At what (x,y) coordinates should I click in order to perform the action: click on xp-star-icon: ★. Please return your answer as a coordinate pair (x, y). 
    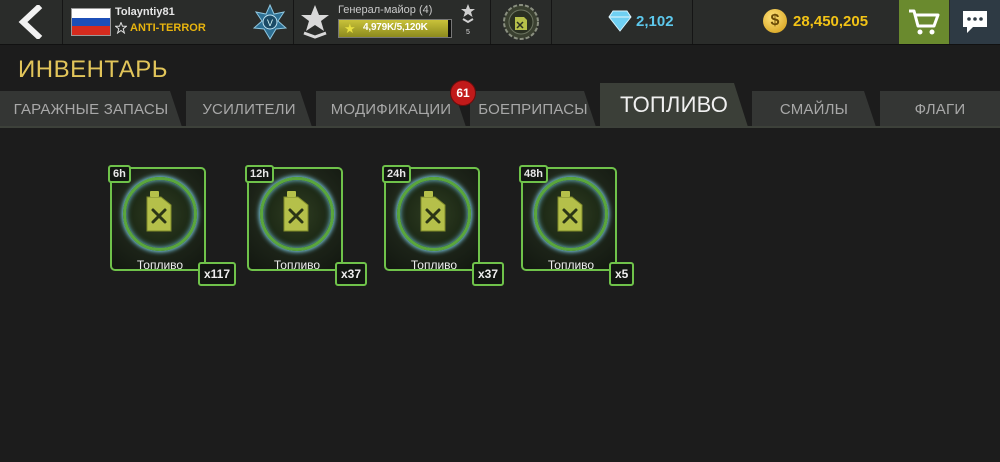
    Looking at the image, I should click on (350, 28).